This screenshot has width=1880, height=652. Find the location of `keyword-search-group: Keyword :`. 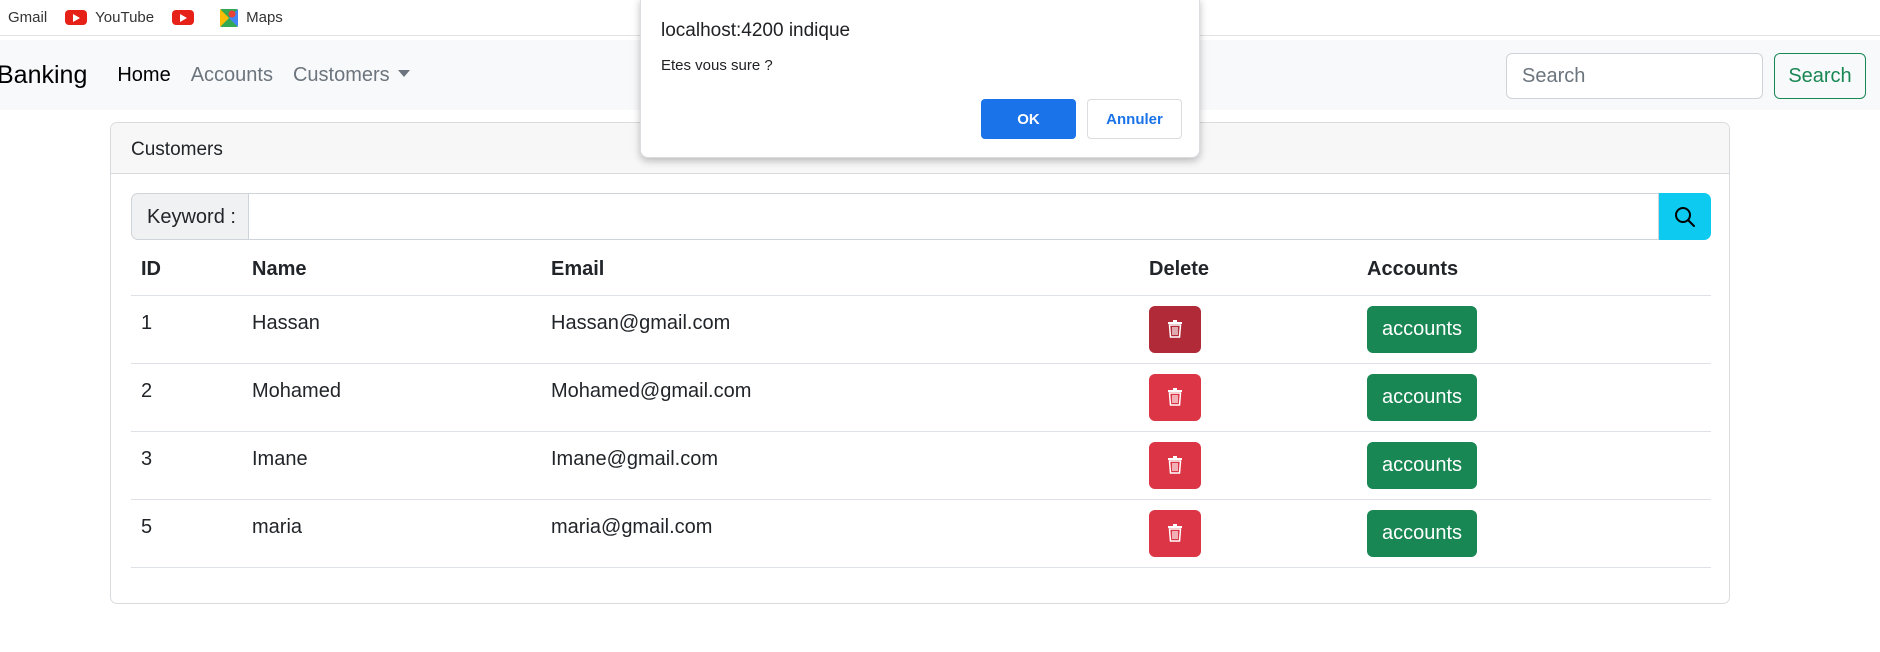

keyword-search-group: Keyword : is located at coordinates (921, 216).